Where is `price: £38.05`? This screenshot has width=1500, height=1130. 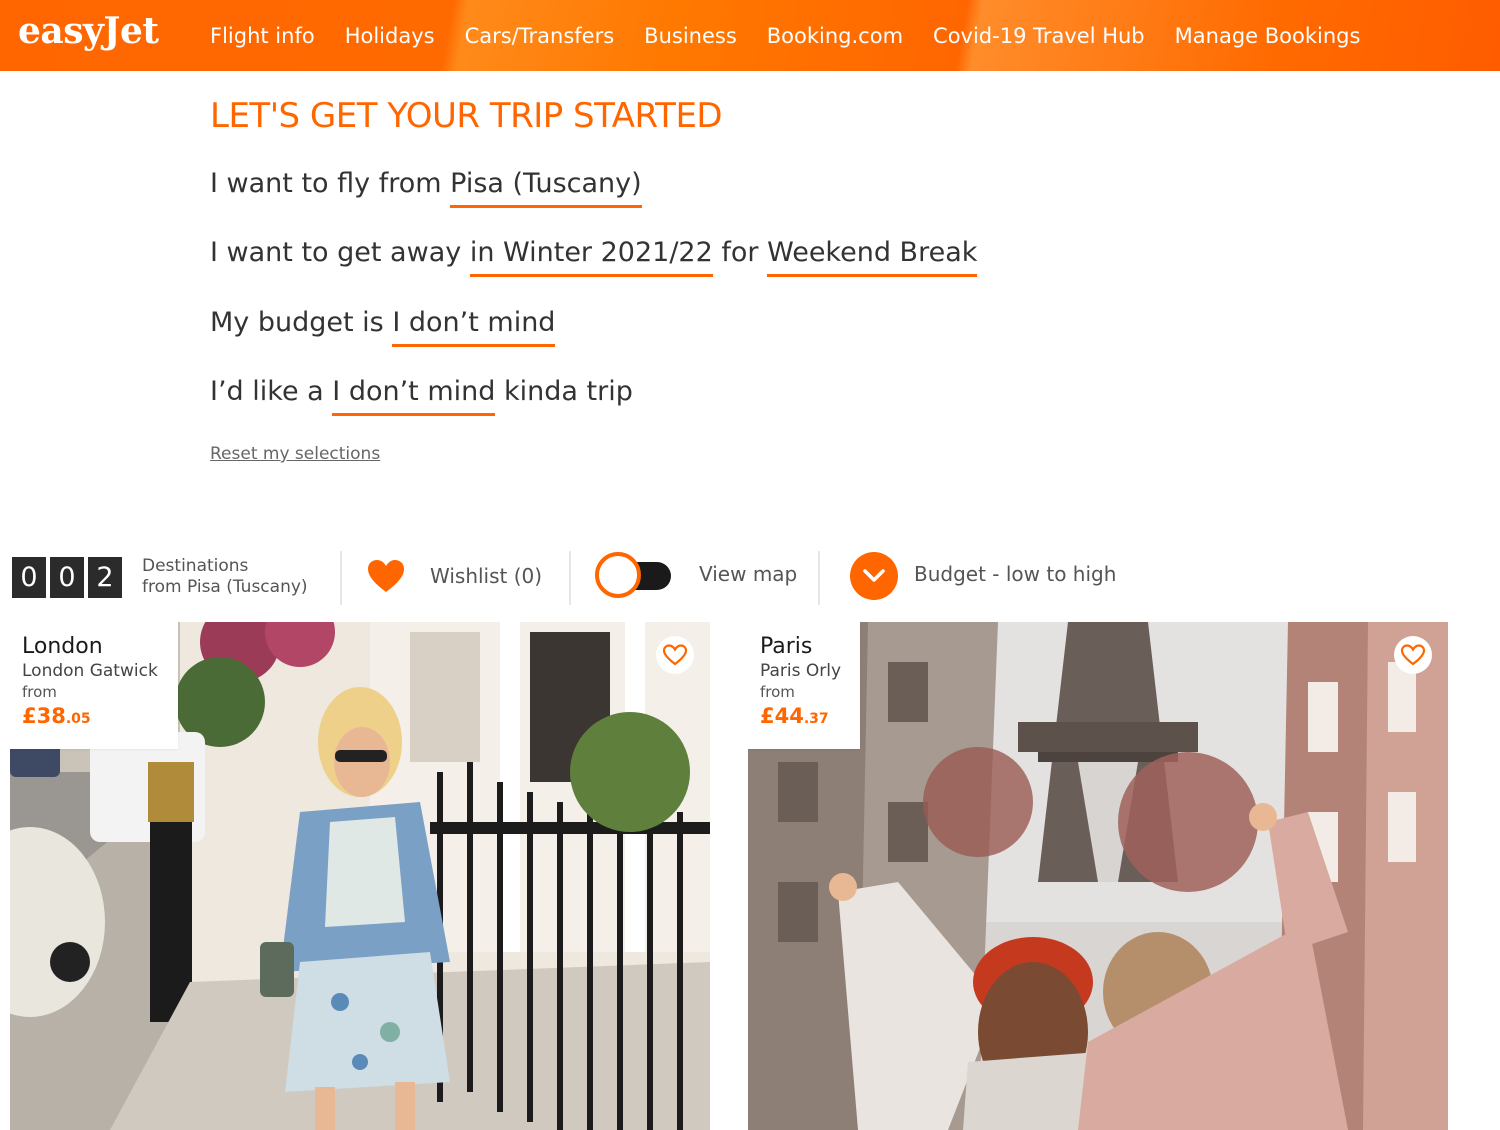
price: £38.05 is located at coordinates (94, 717).